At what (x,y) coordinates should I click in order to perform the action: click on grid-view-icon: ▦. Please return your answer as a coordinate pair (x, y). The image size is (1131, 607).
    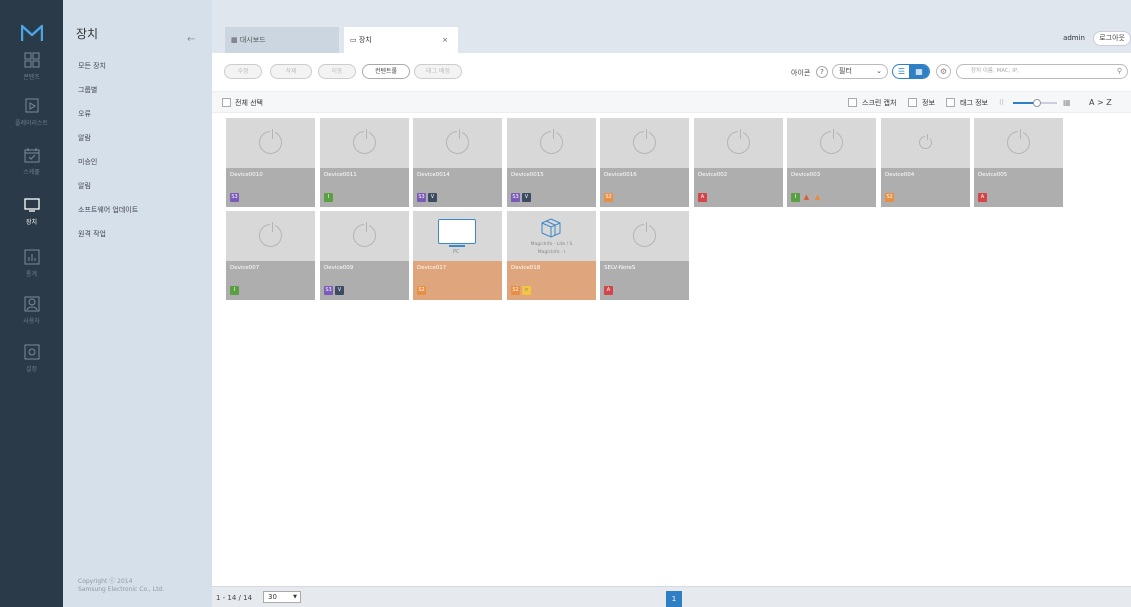
    Looking at the image, I should click on (919, 71).